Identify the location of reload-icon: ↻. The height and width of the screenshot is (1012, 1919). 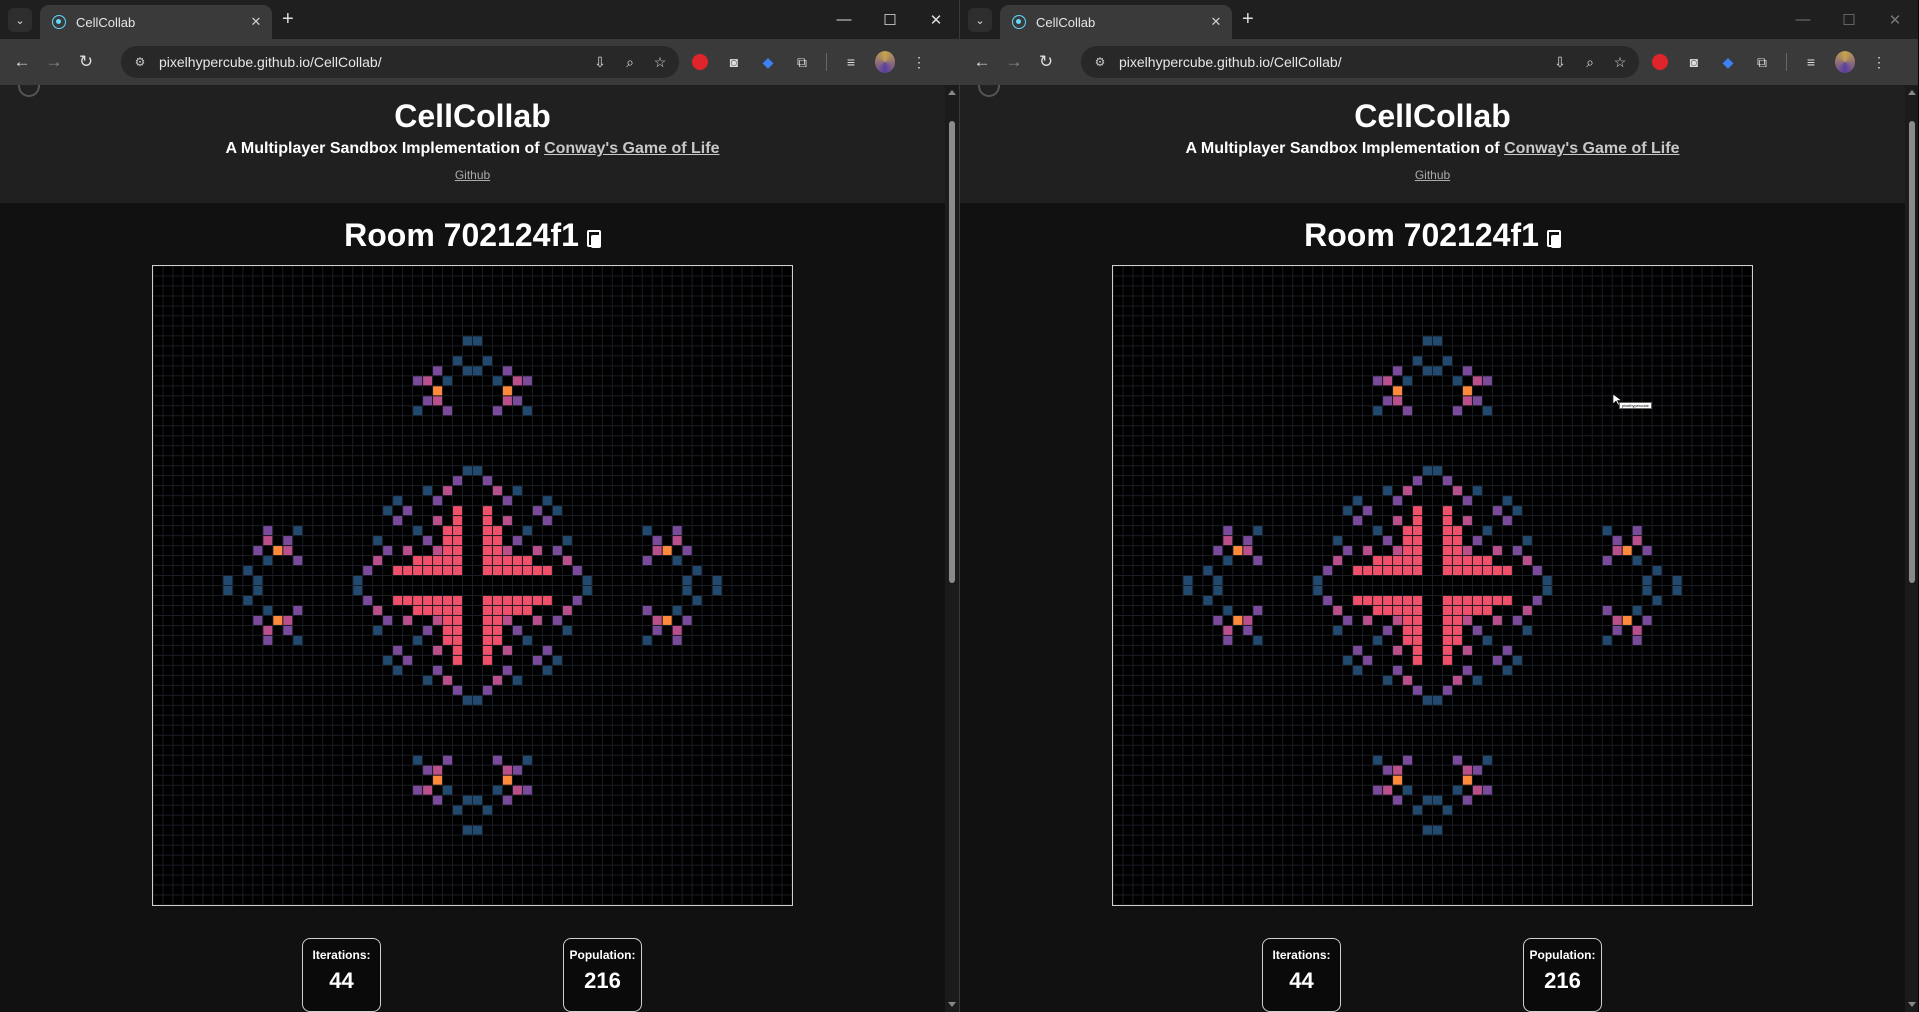
(86, 62).